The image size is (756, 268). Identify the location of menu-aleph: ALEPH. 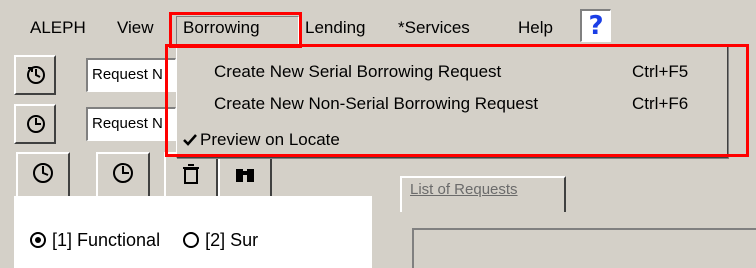
(58, 28).